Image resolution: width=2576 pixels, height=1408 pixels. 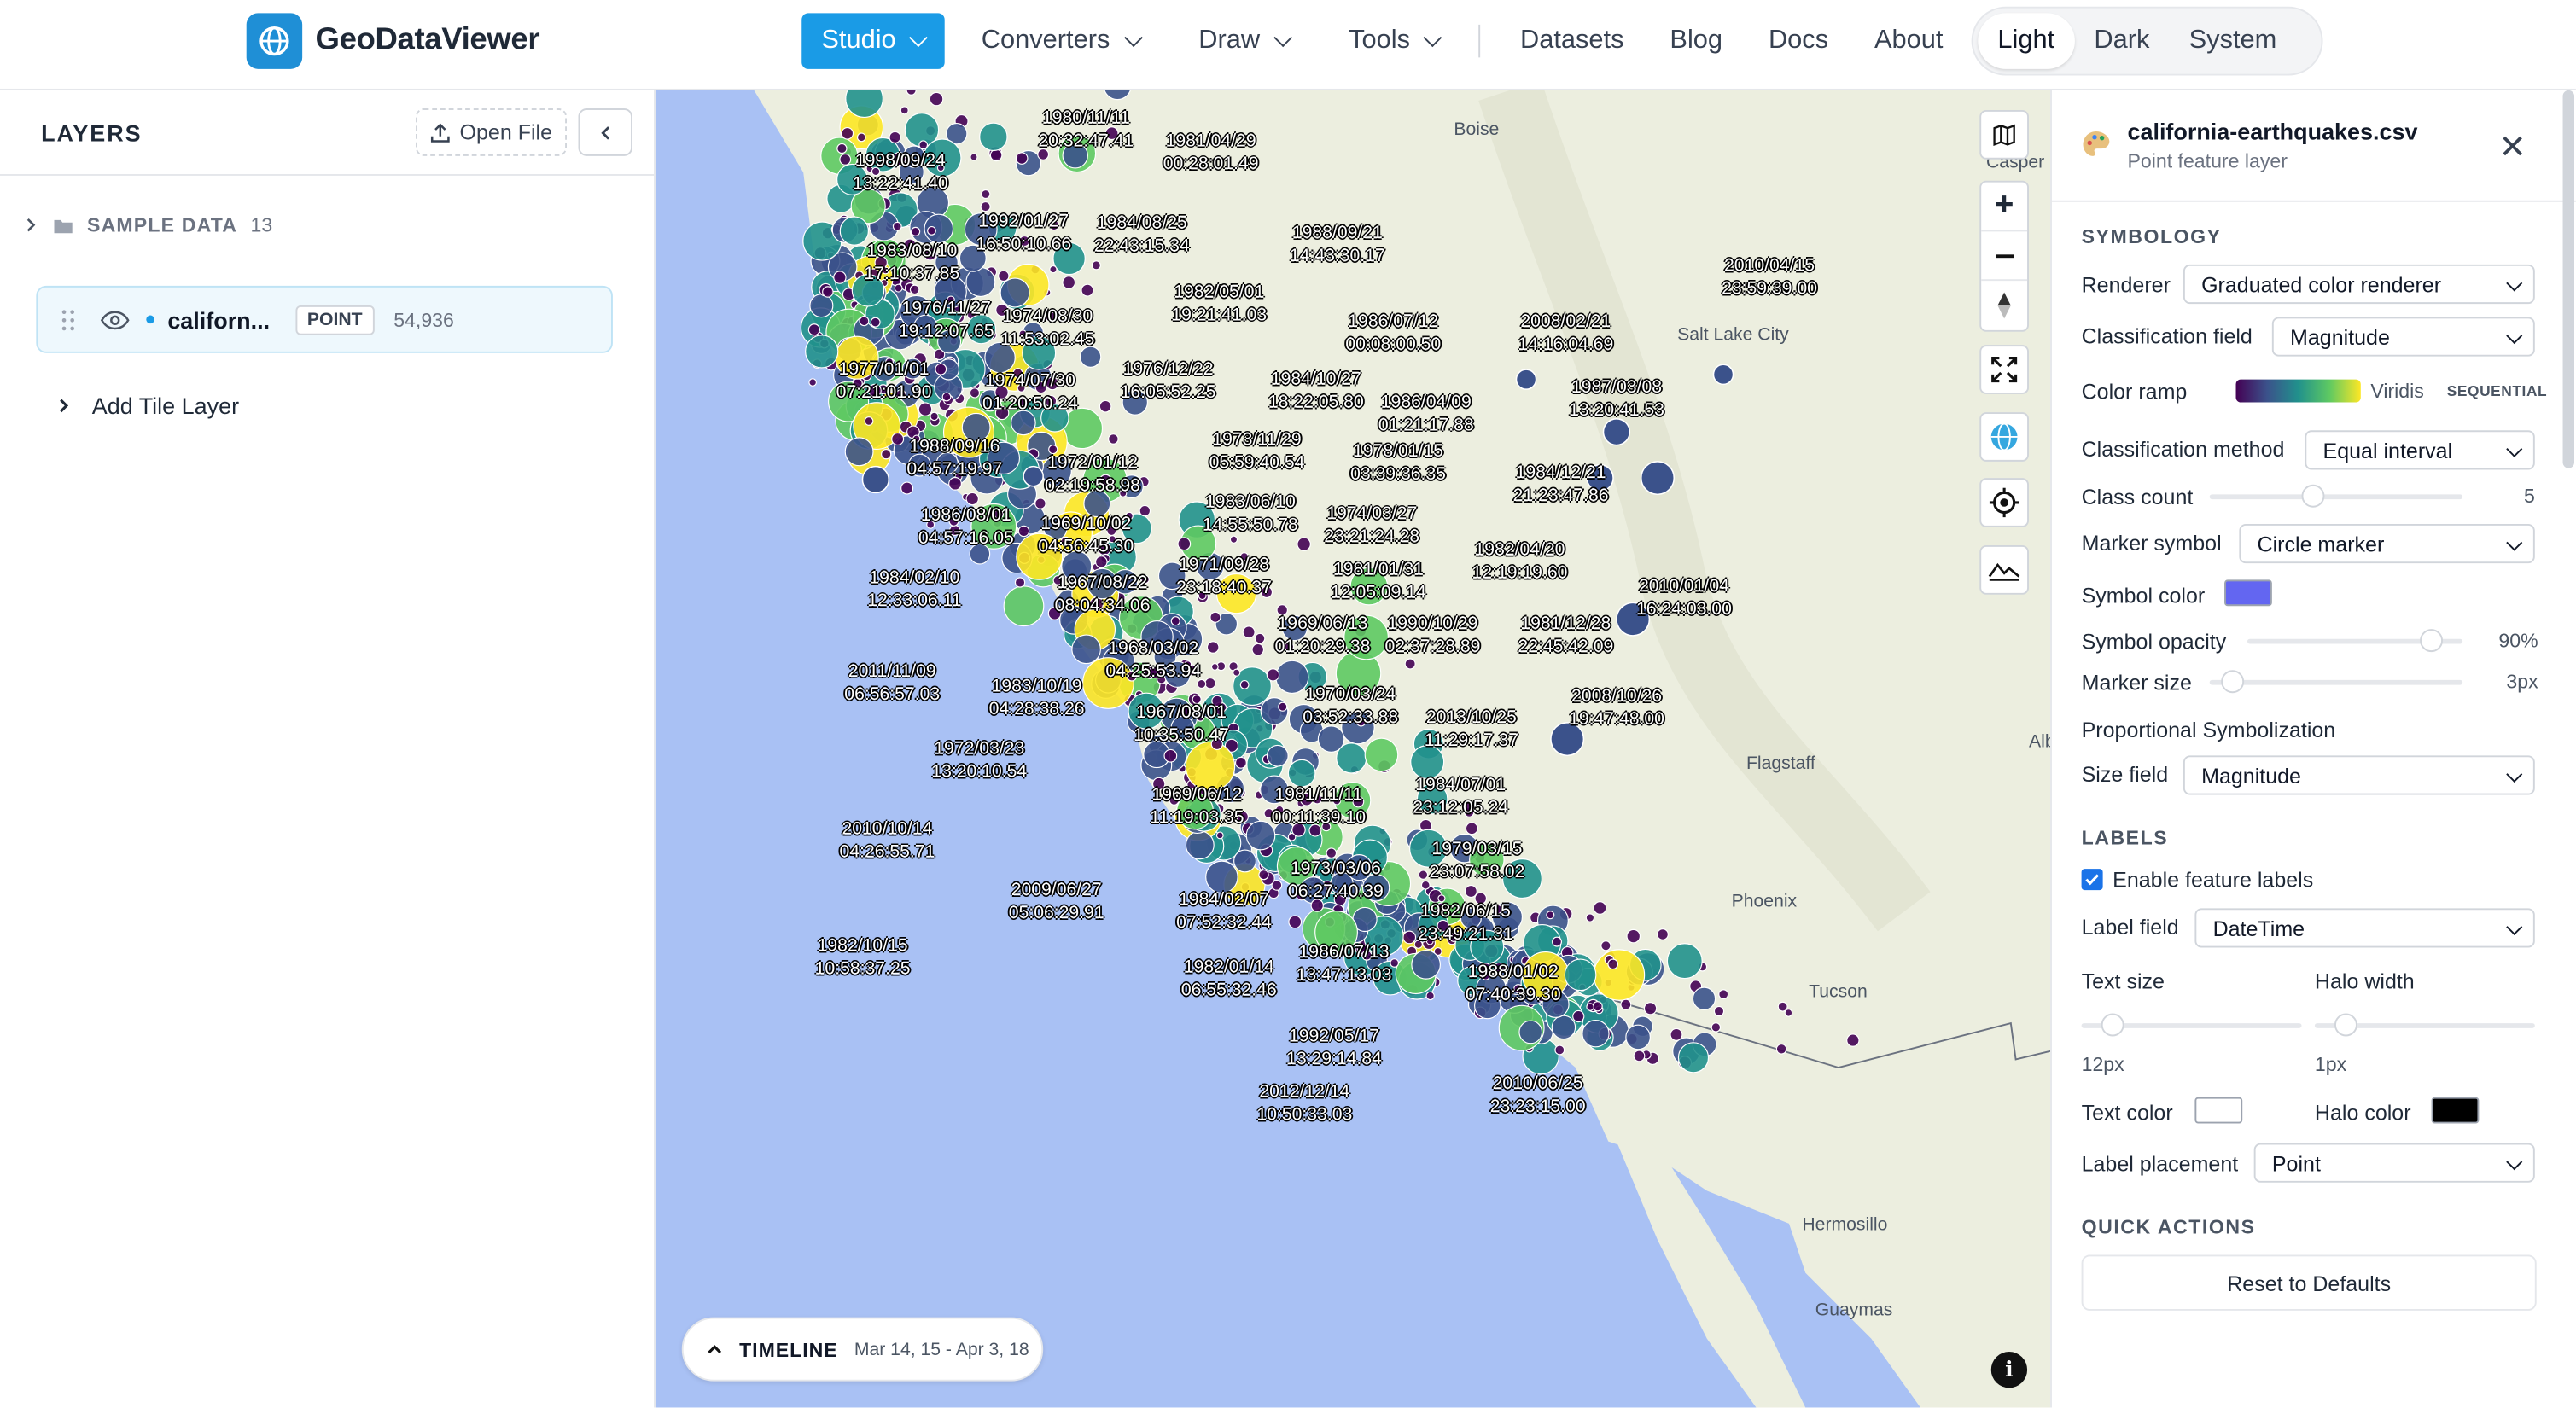 What do you see at coordinates (2009, 1370) in the screenshot?
I see `attribution-info-button: i` at bounding box center [2009, 1370].